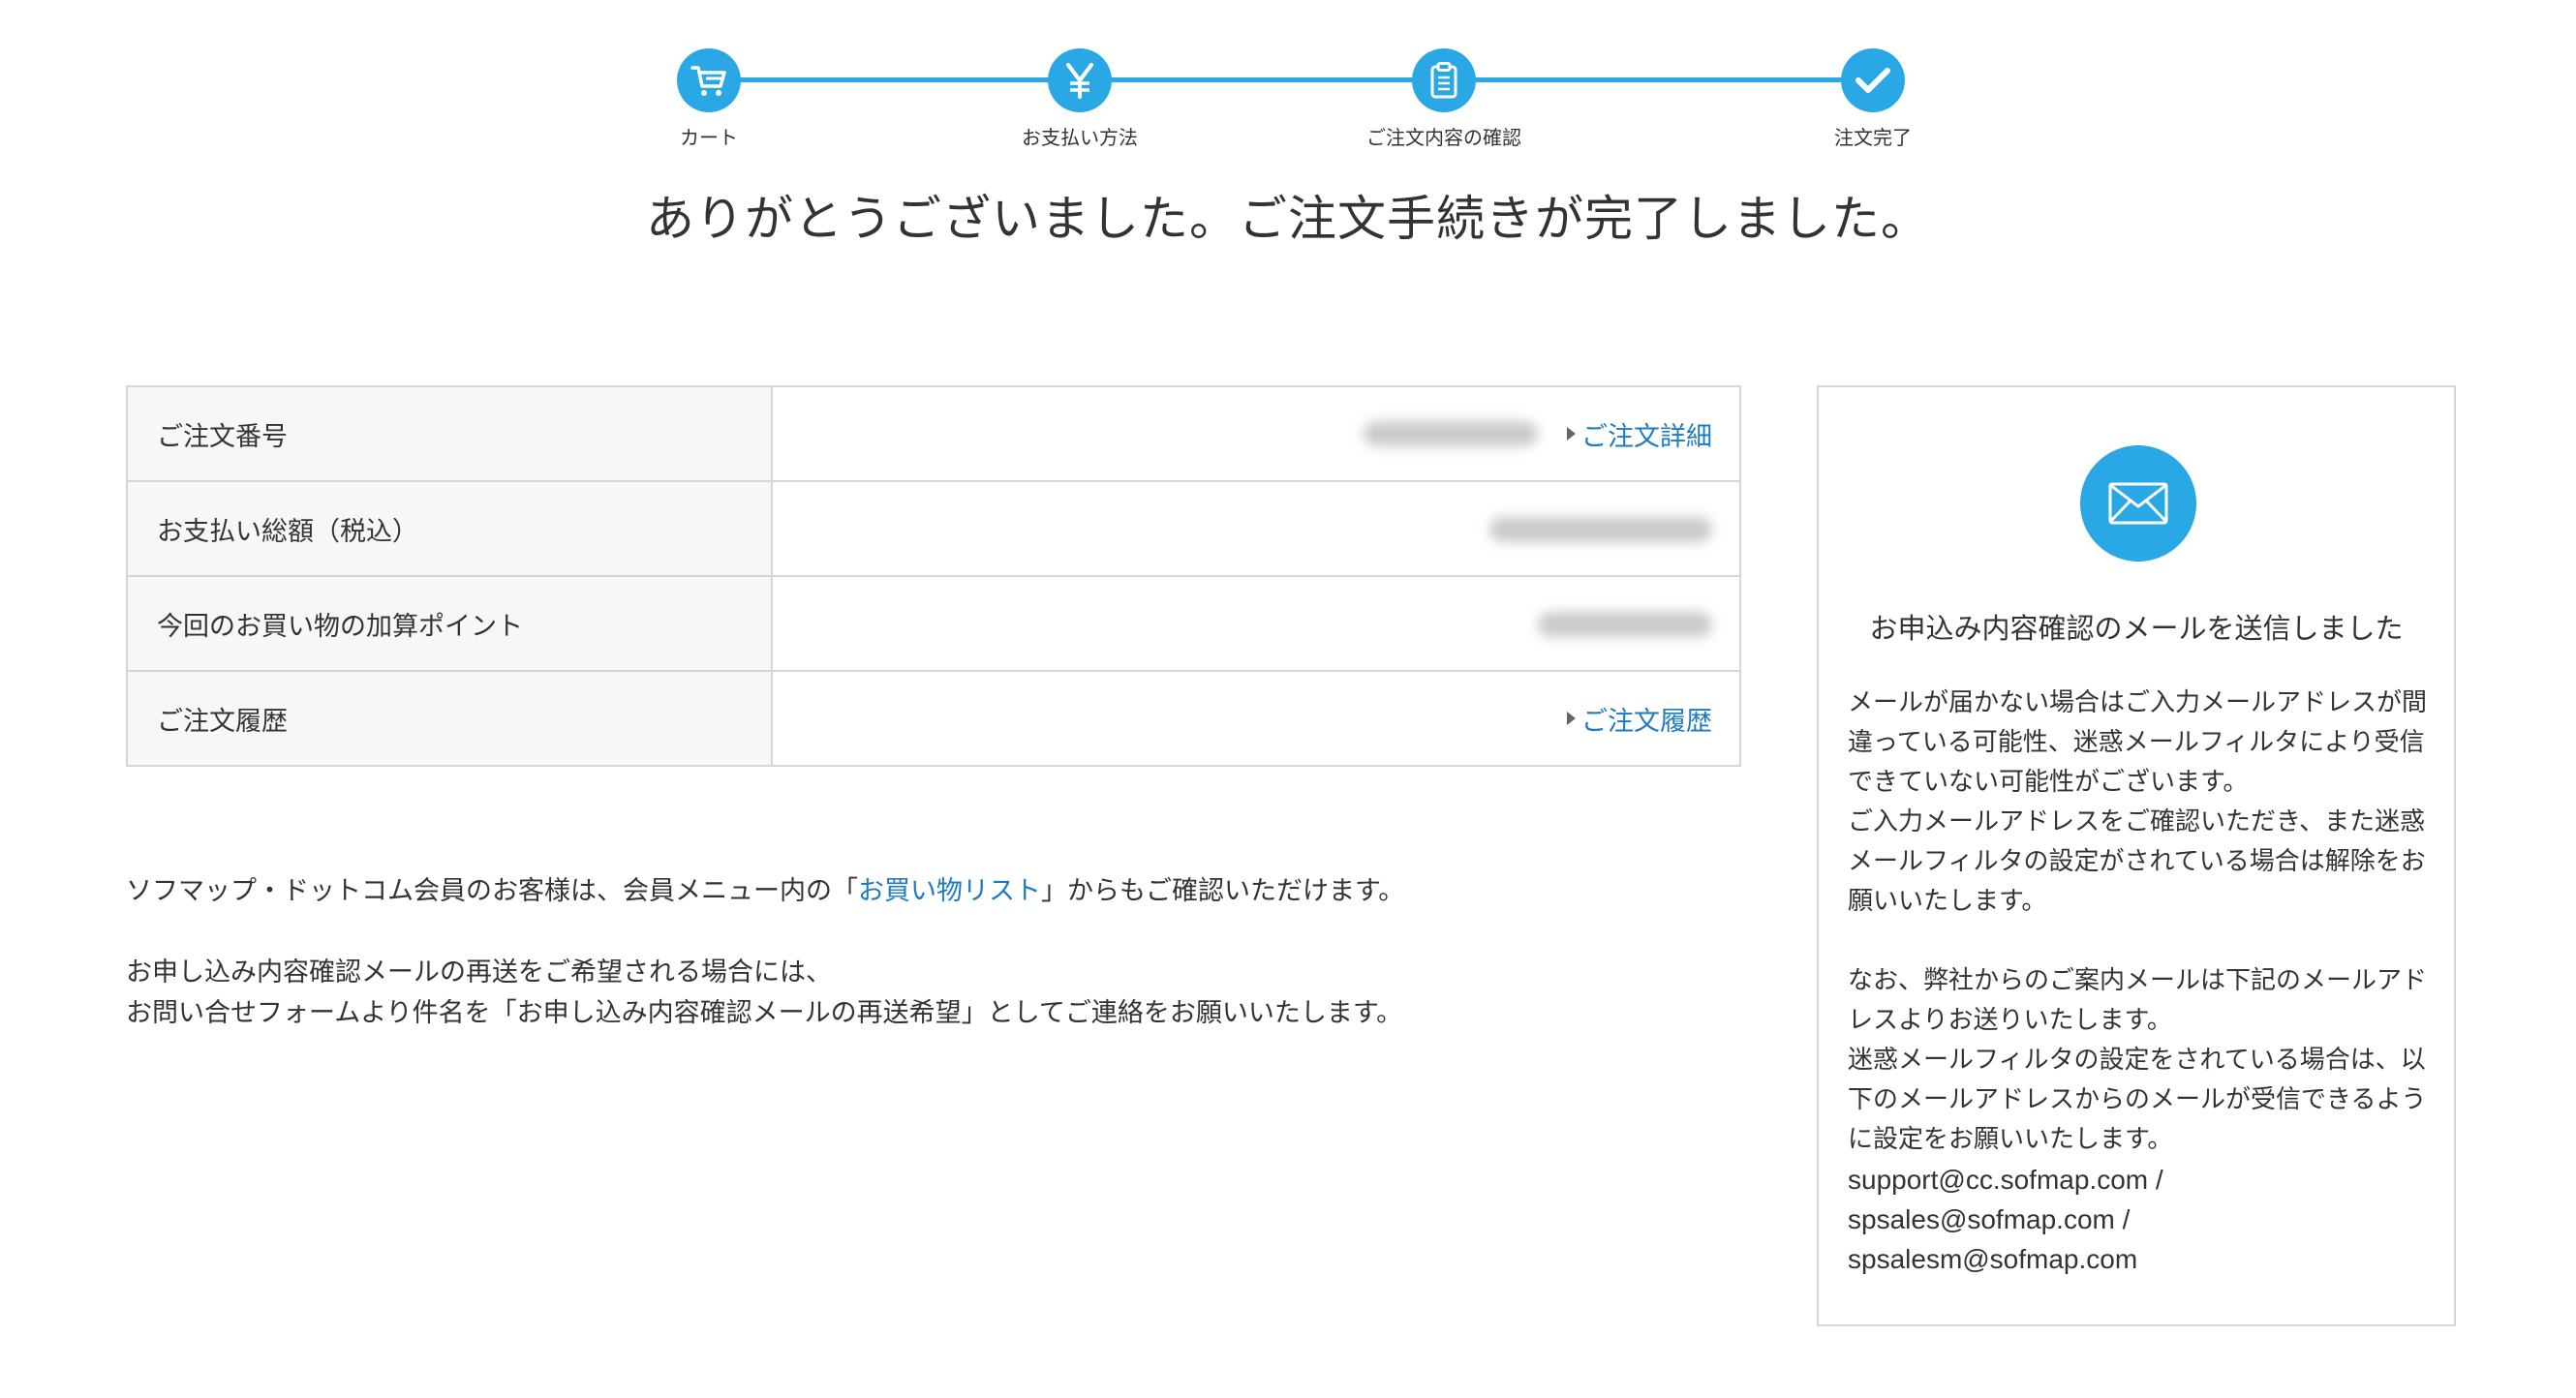  I want to click on step-cart: カート, so click(709, 99).